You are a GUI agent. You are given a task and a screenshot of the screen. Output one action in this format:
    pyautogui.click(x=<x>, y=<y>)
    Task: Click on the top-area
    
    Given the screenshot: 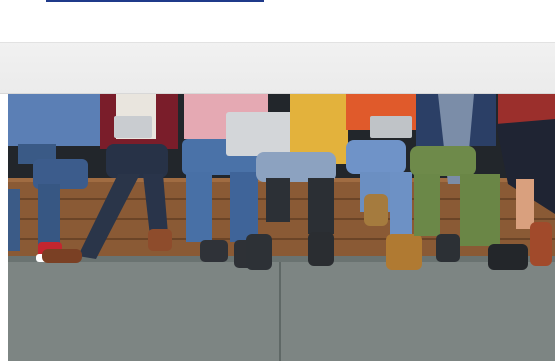 What is the action you would take?
    pyautogui.click(x=277, y=21)
    